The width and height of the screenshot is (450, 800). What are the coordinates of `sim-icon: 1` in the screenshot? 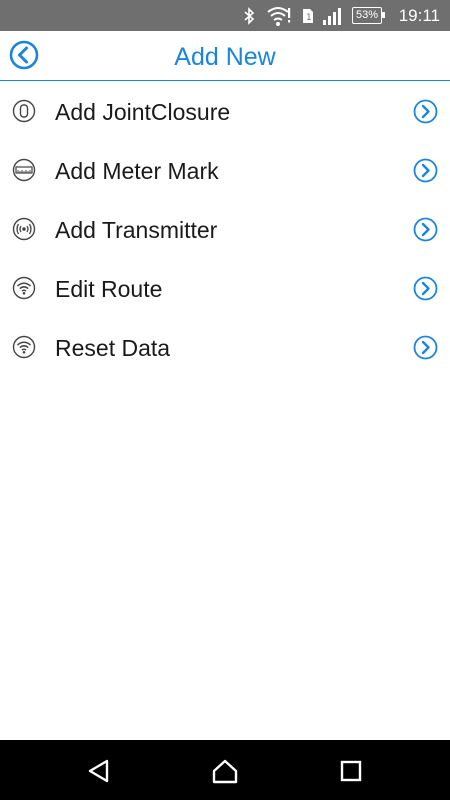 It's located at (308, 15).